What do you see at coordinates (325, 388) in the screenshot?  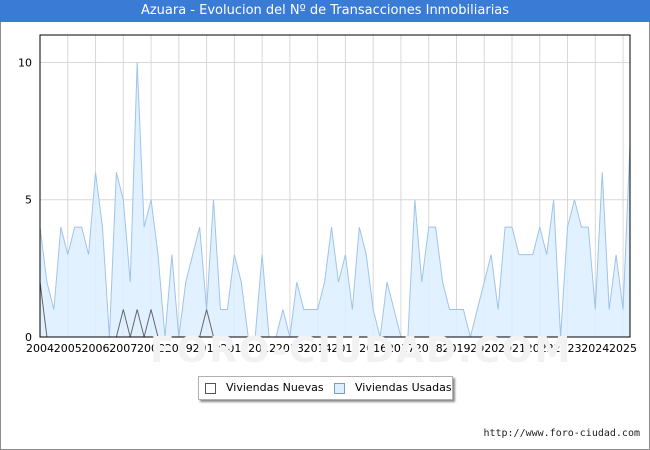 I see `chart-legend: Viviendas Nuevas Viviendas Usadas` at bounding box center [325, 388].